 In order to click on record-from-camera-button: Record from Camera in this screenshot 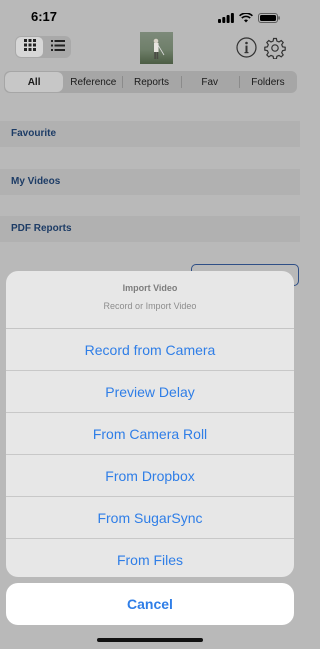, I will do `click(150, 350)`.